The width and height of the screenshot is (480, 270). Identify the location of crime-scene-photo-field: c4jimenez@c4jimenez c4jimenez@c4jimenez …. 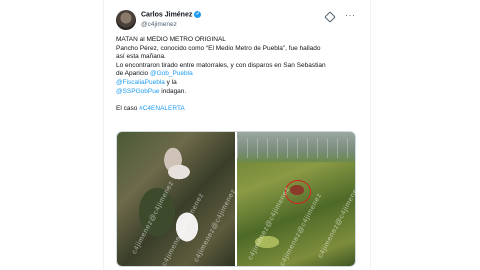
(296, 199).